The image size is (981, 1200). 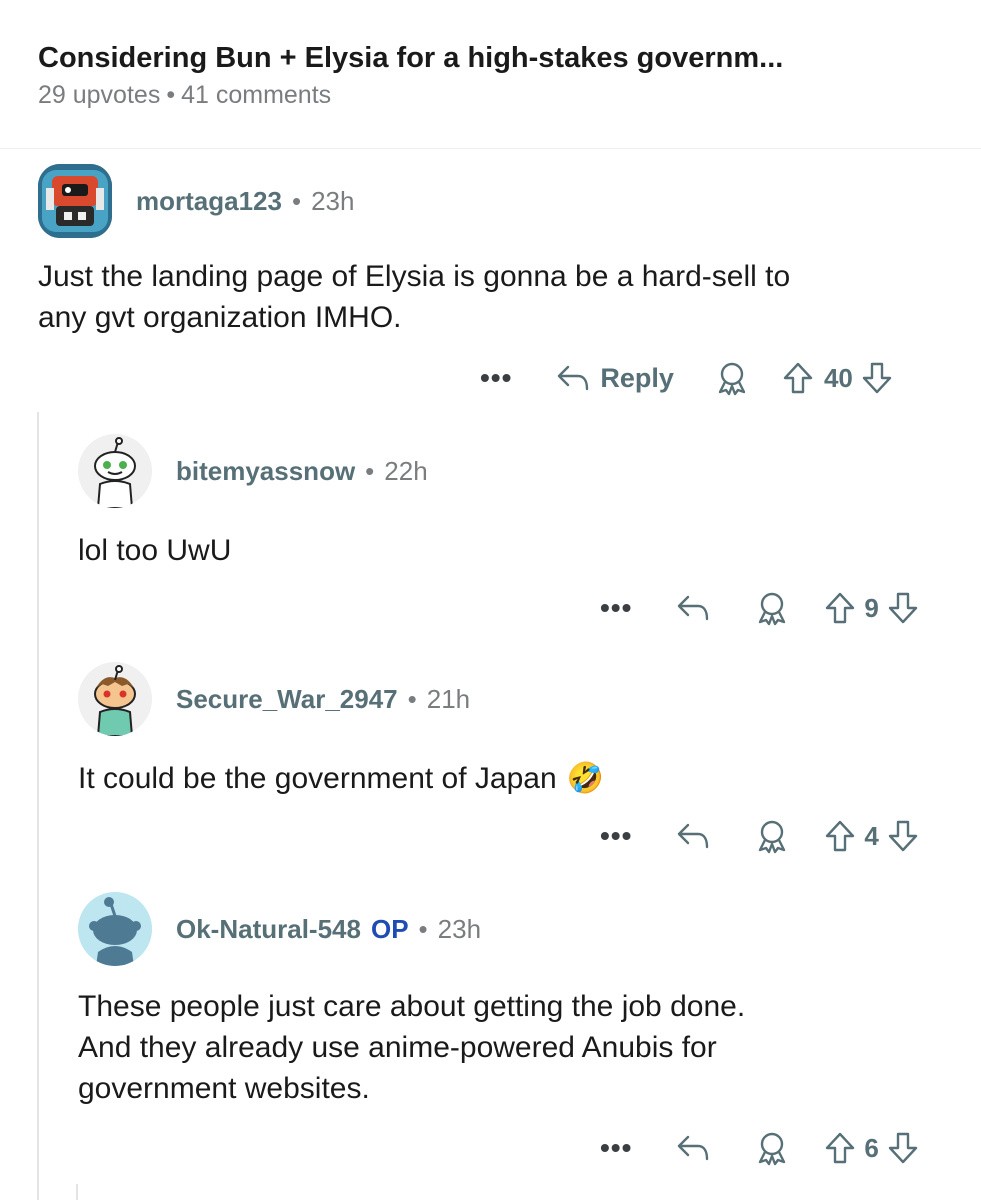 I want to click on comment-header: Ok-Natural-548 OP • 23h, so click(x=279, y=929).